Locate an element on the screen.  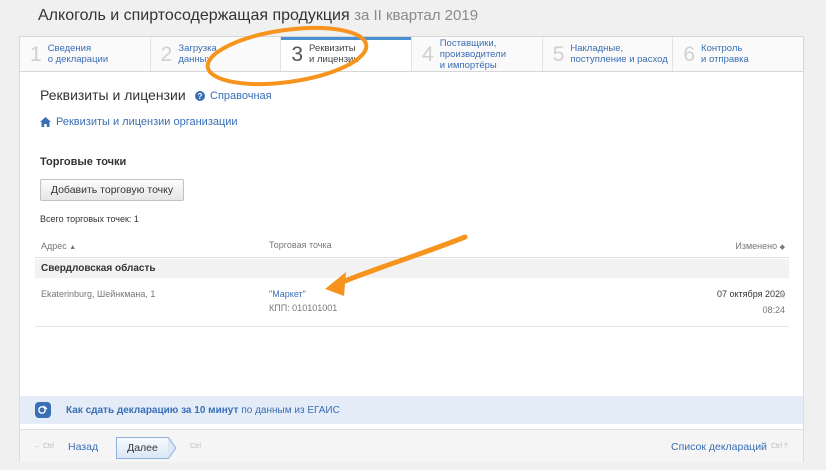
sort-both-icon: ◆ is located at coordinates (782, 247).